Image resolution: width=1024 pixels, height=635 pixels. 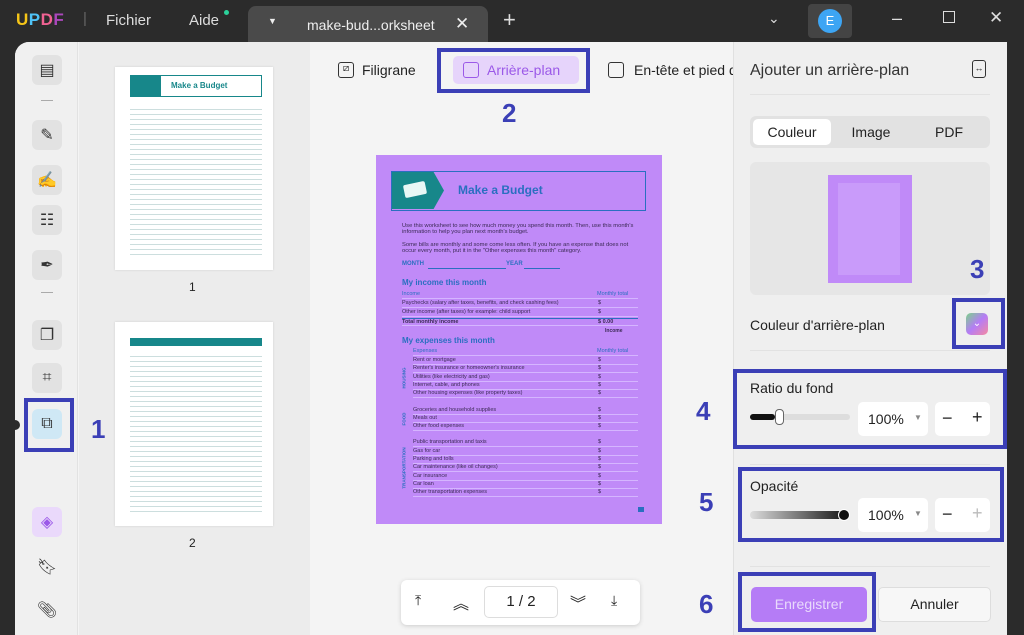 I want to click on next-page-icon: ︾, so click(x=578, y=602).